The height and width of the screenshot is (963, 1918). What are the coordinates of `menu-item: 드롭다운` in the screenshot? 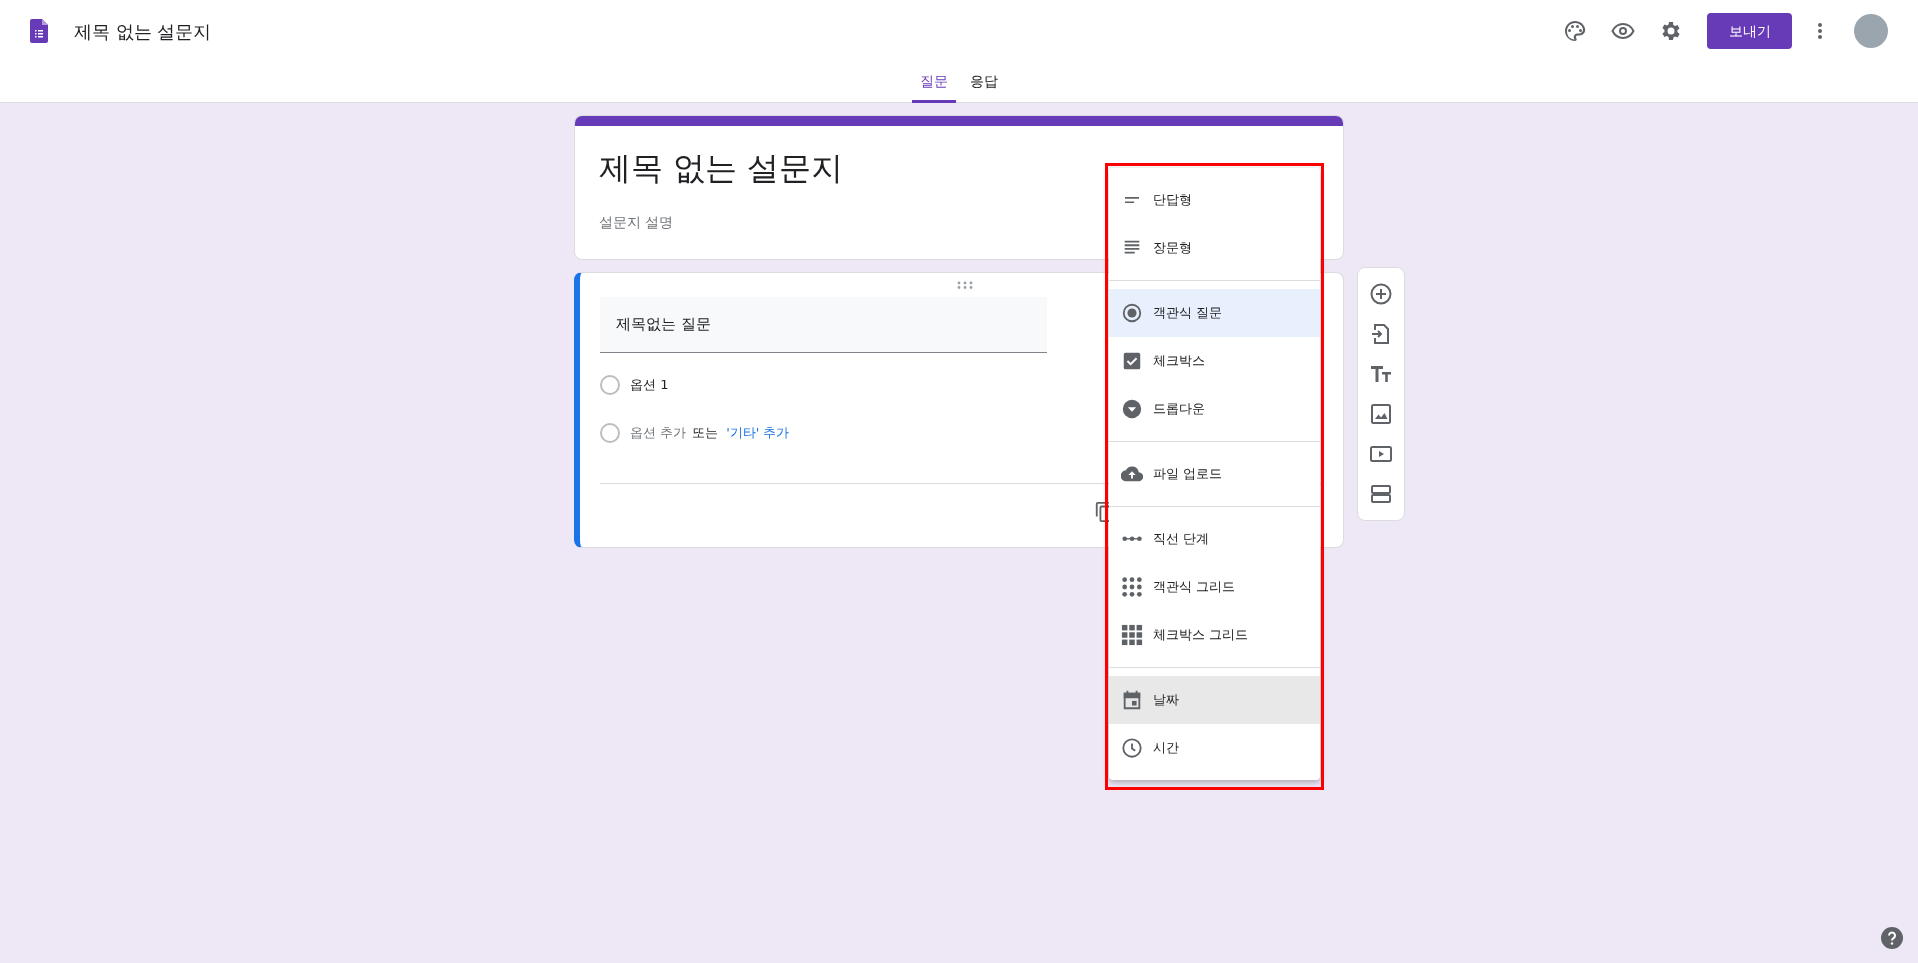 It's located at (1214, 409).